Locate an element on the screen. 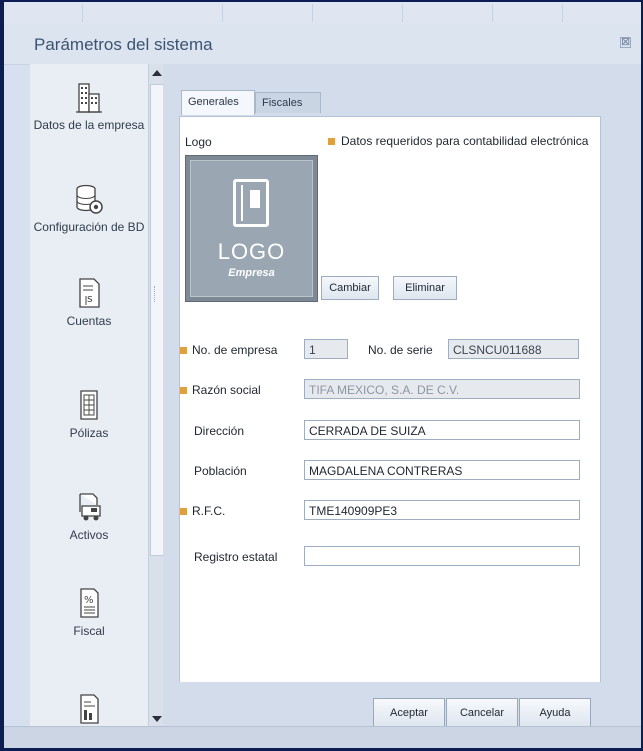  logo-text: LOGO is located at coordinates (251, 251).